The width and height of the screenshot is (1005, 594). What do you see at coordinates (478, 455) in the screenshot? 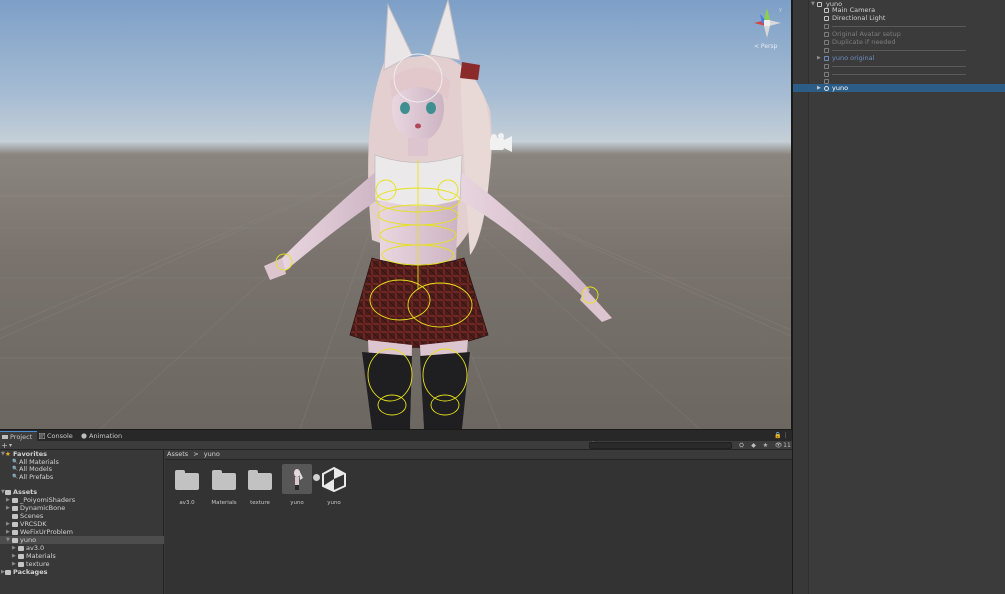
I see `breadcrumb: Assets > yuno` at bounding box center [478, 455].